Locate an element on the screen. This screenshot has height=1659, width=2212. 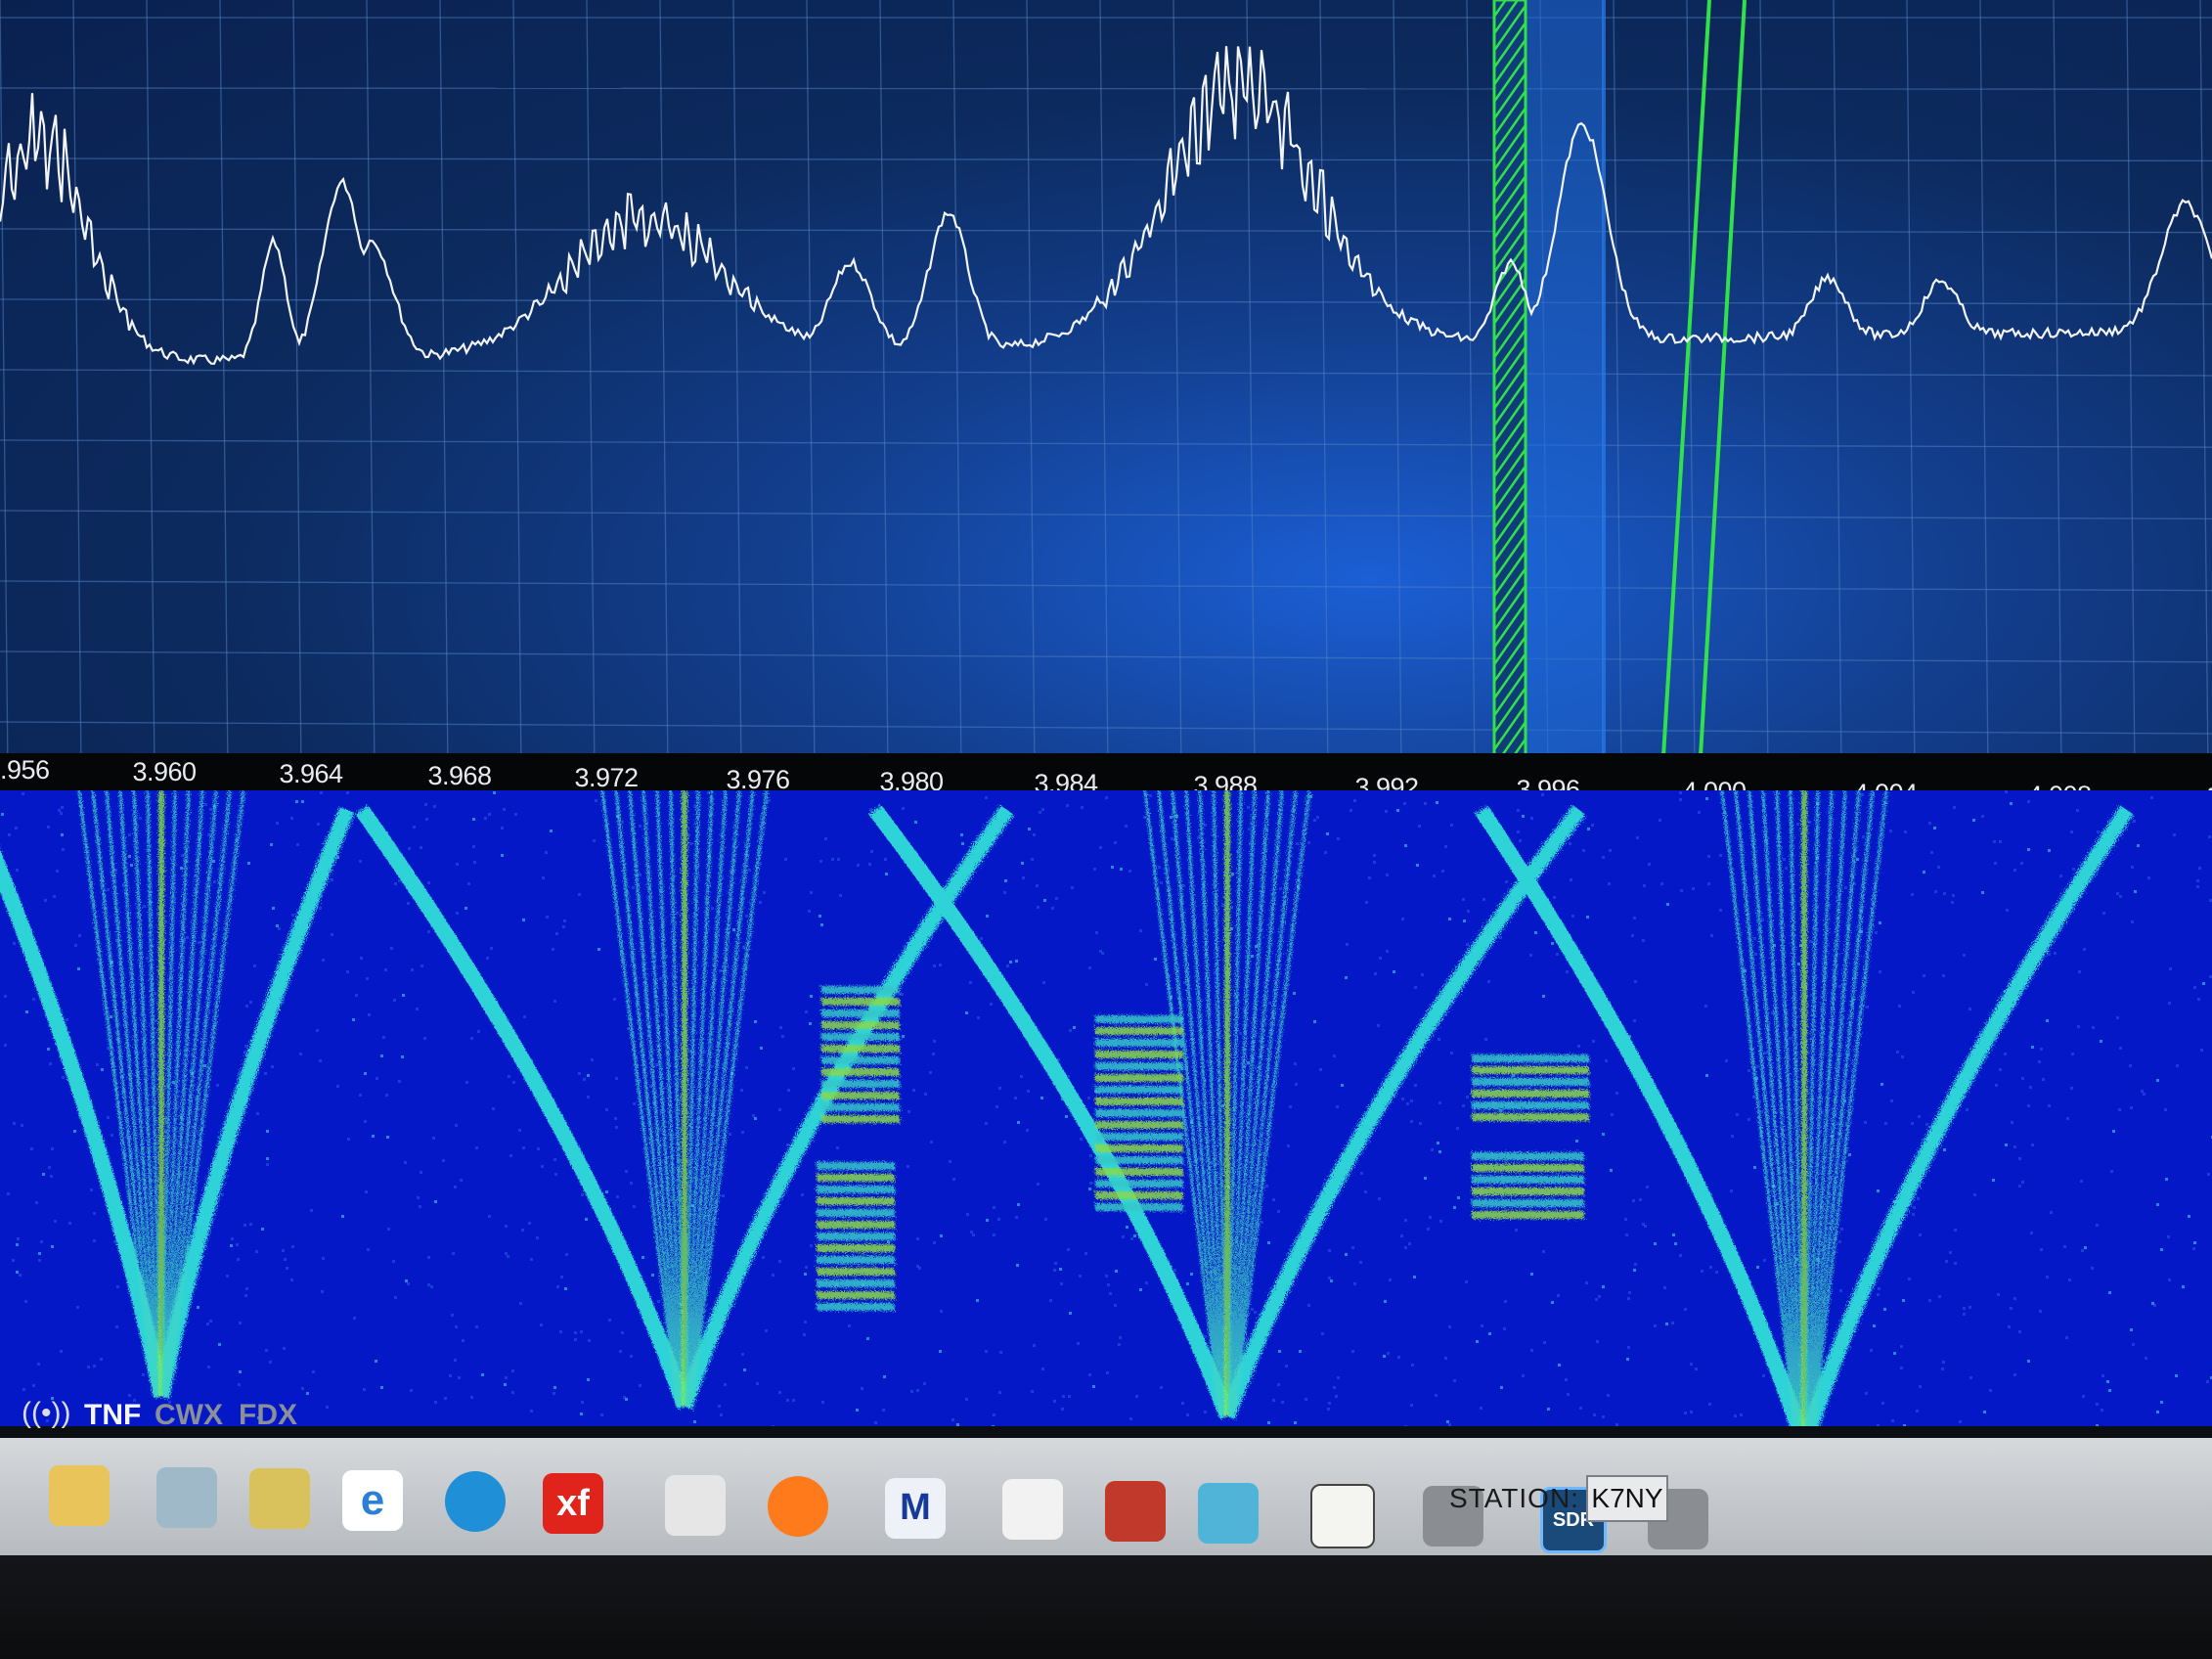
slice-marker-b is located at coordinates (1722, 386).